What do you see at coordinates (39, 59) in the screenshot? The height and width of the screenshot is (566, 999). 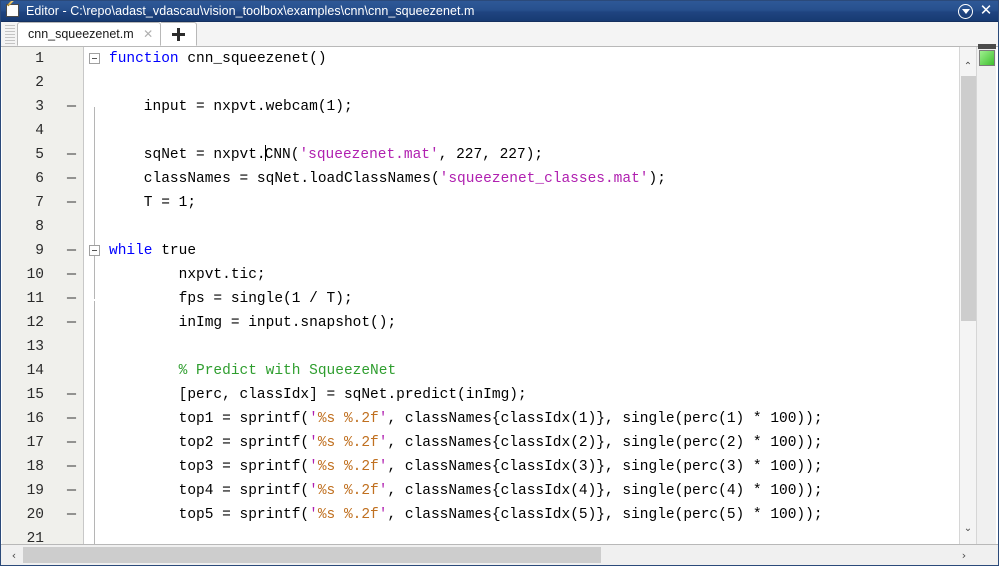 I see `line-number: 1` at bounding box center [39, 59].